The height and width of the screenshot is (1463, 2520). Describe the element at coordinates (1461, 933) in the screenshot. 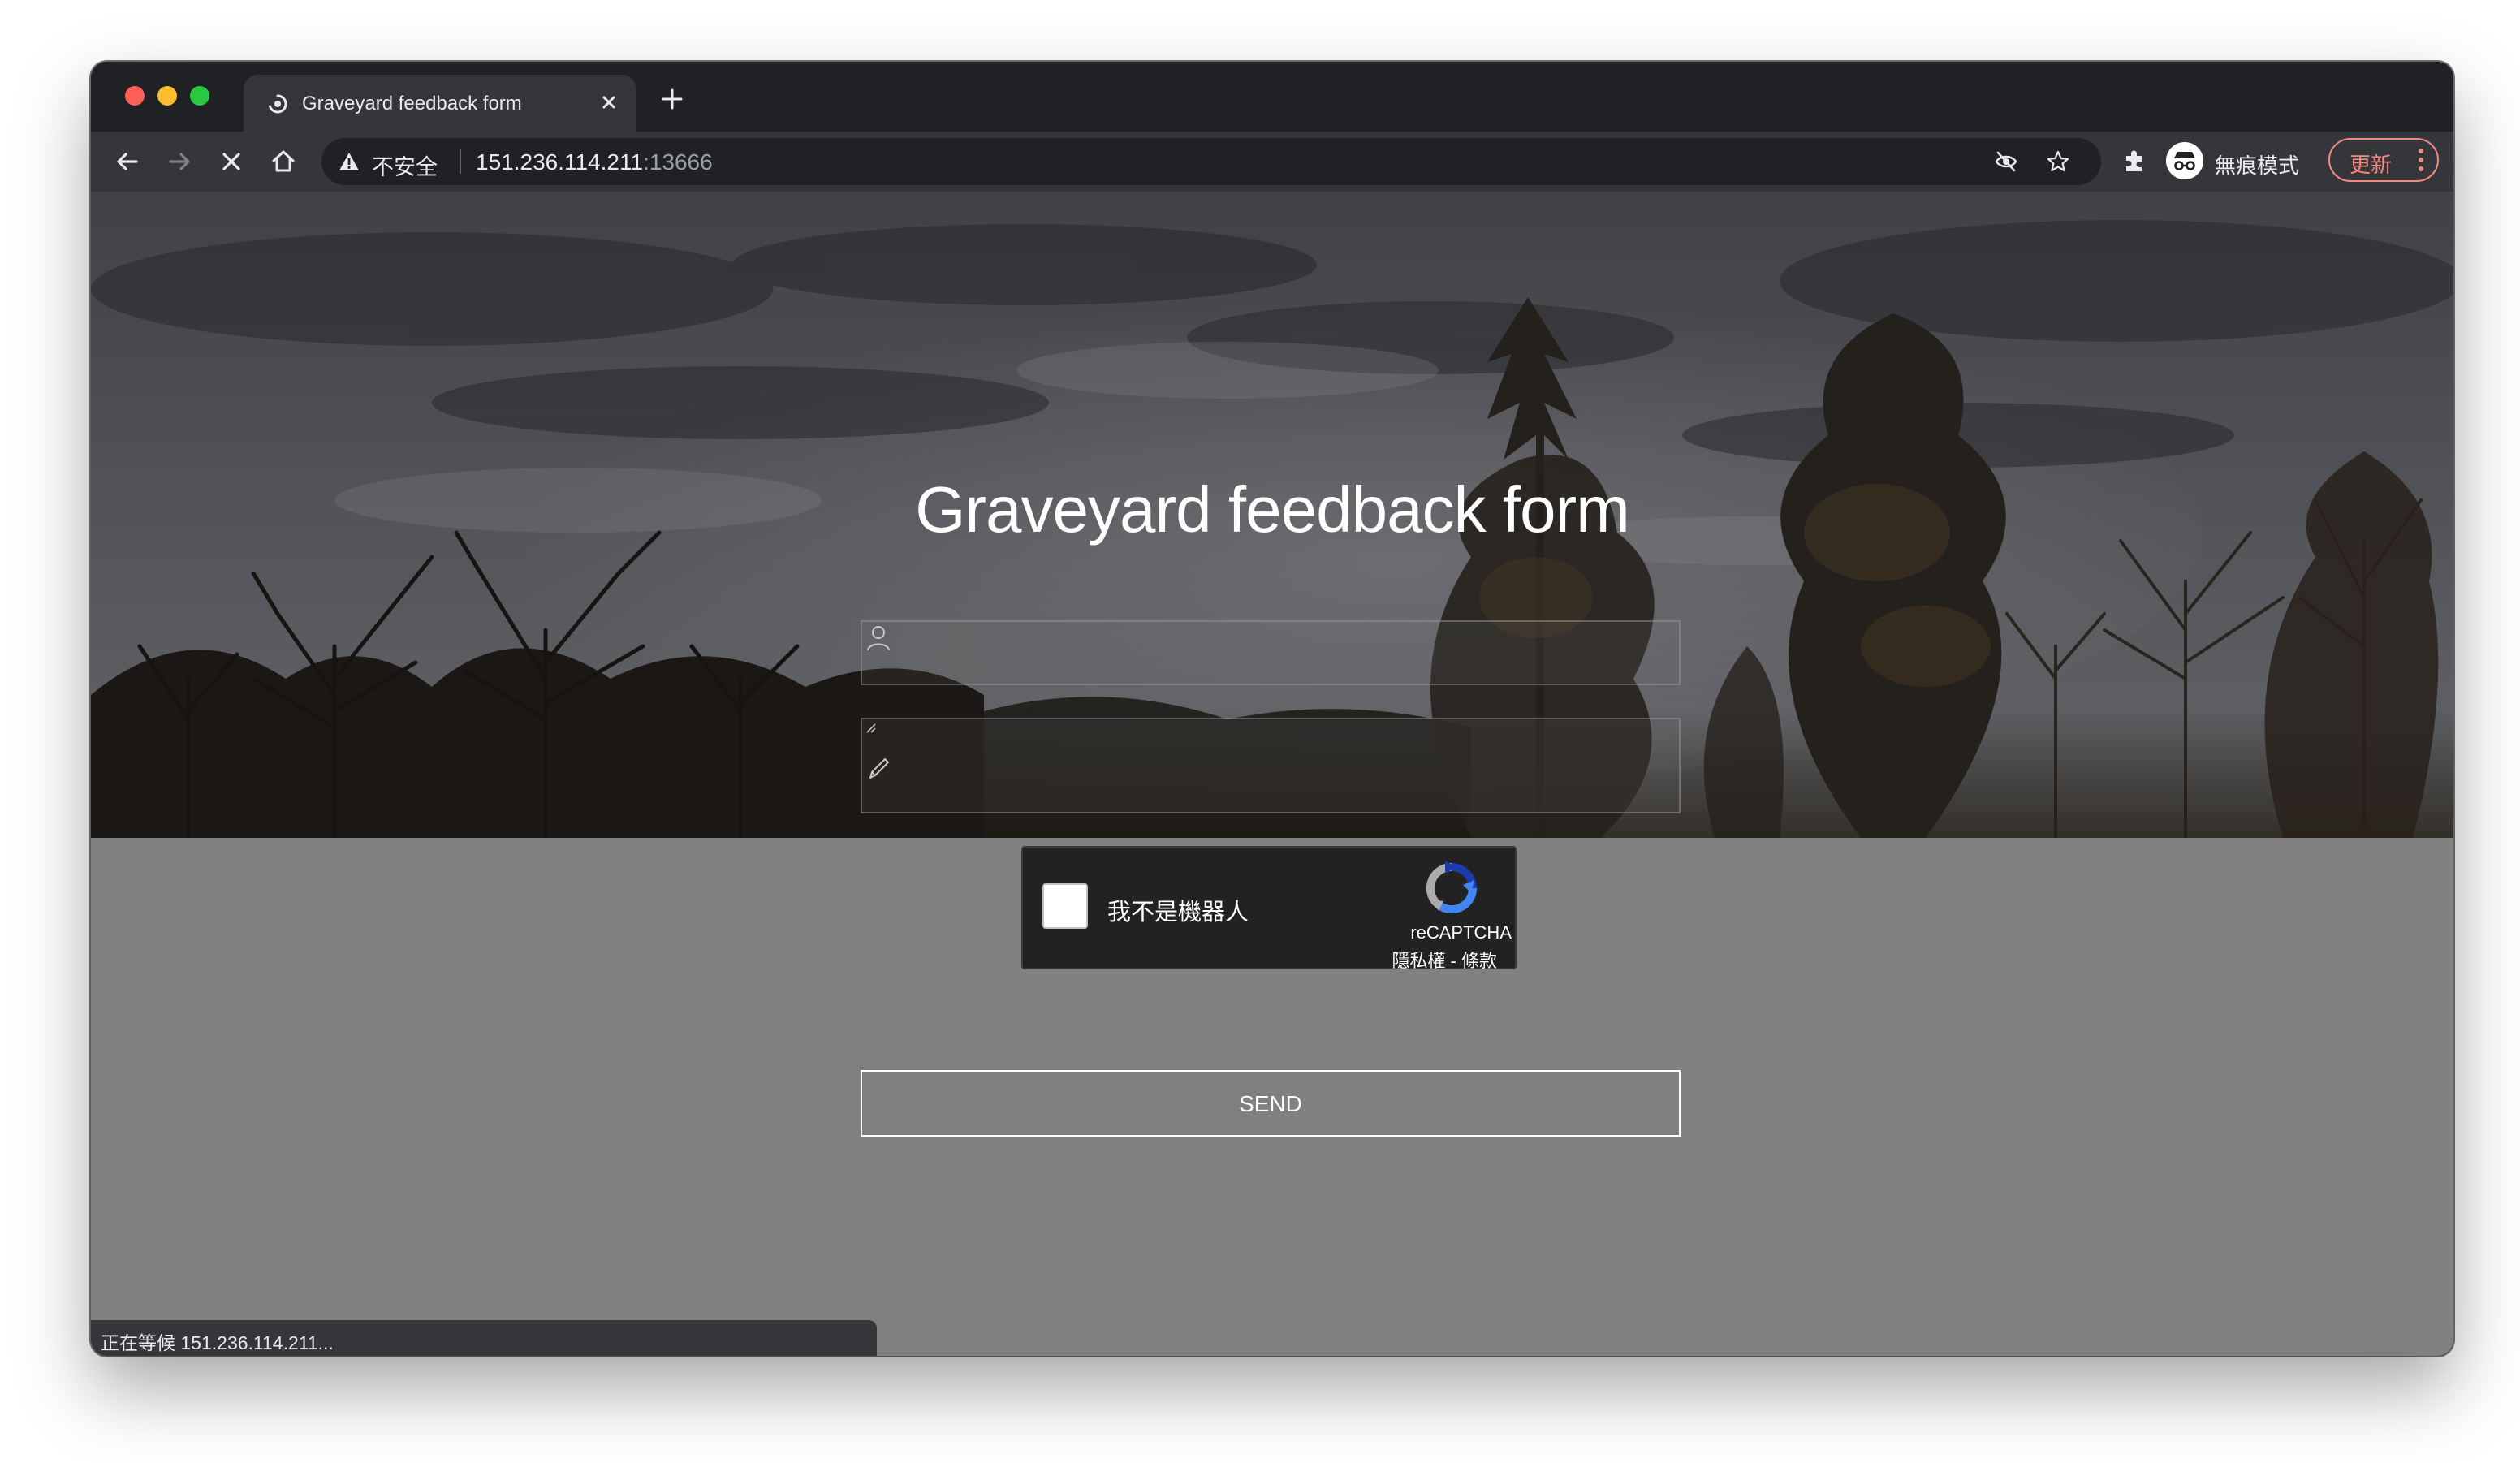

I see `recaptcha-brand: reCAPTCHA` at that location.